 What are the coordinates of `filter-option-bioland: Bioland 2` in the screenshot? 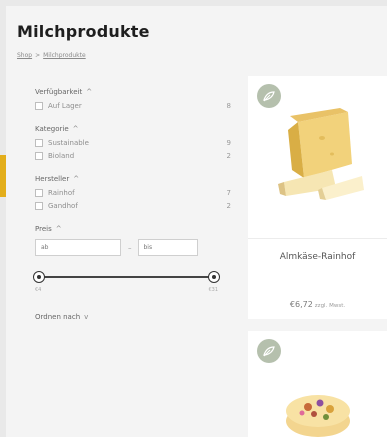 It's located at (133, 156).